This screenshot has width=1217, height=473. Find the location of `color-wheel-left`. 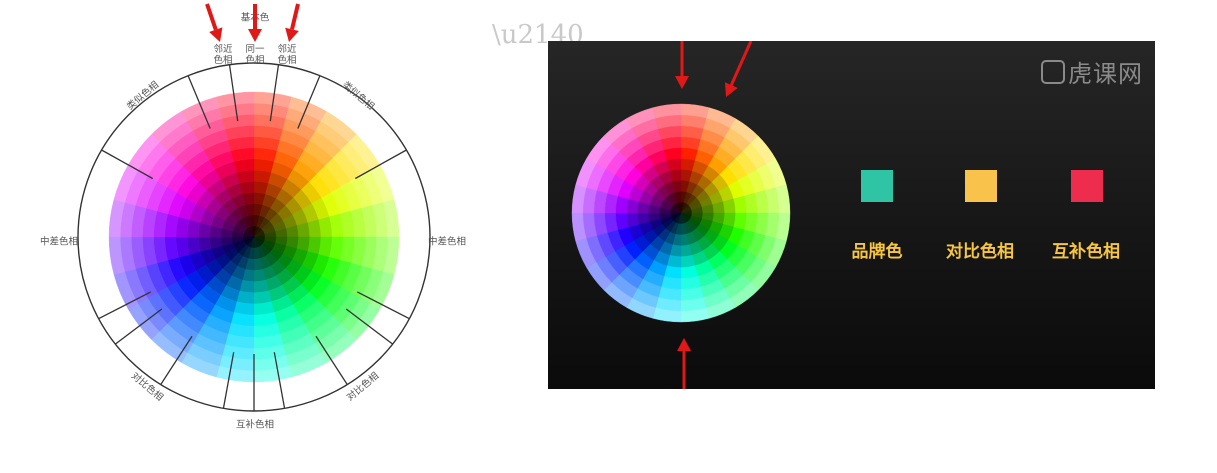

color-wheel-left is located at coordinates (254, 237).